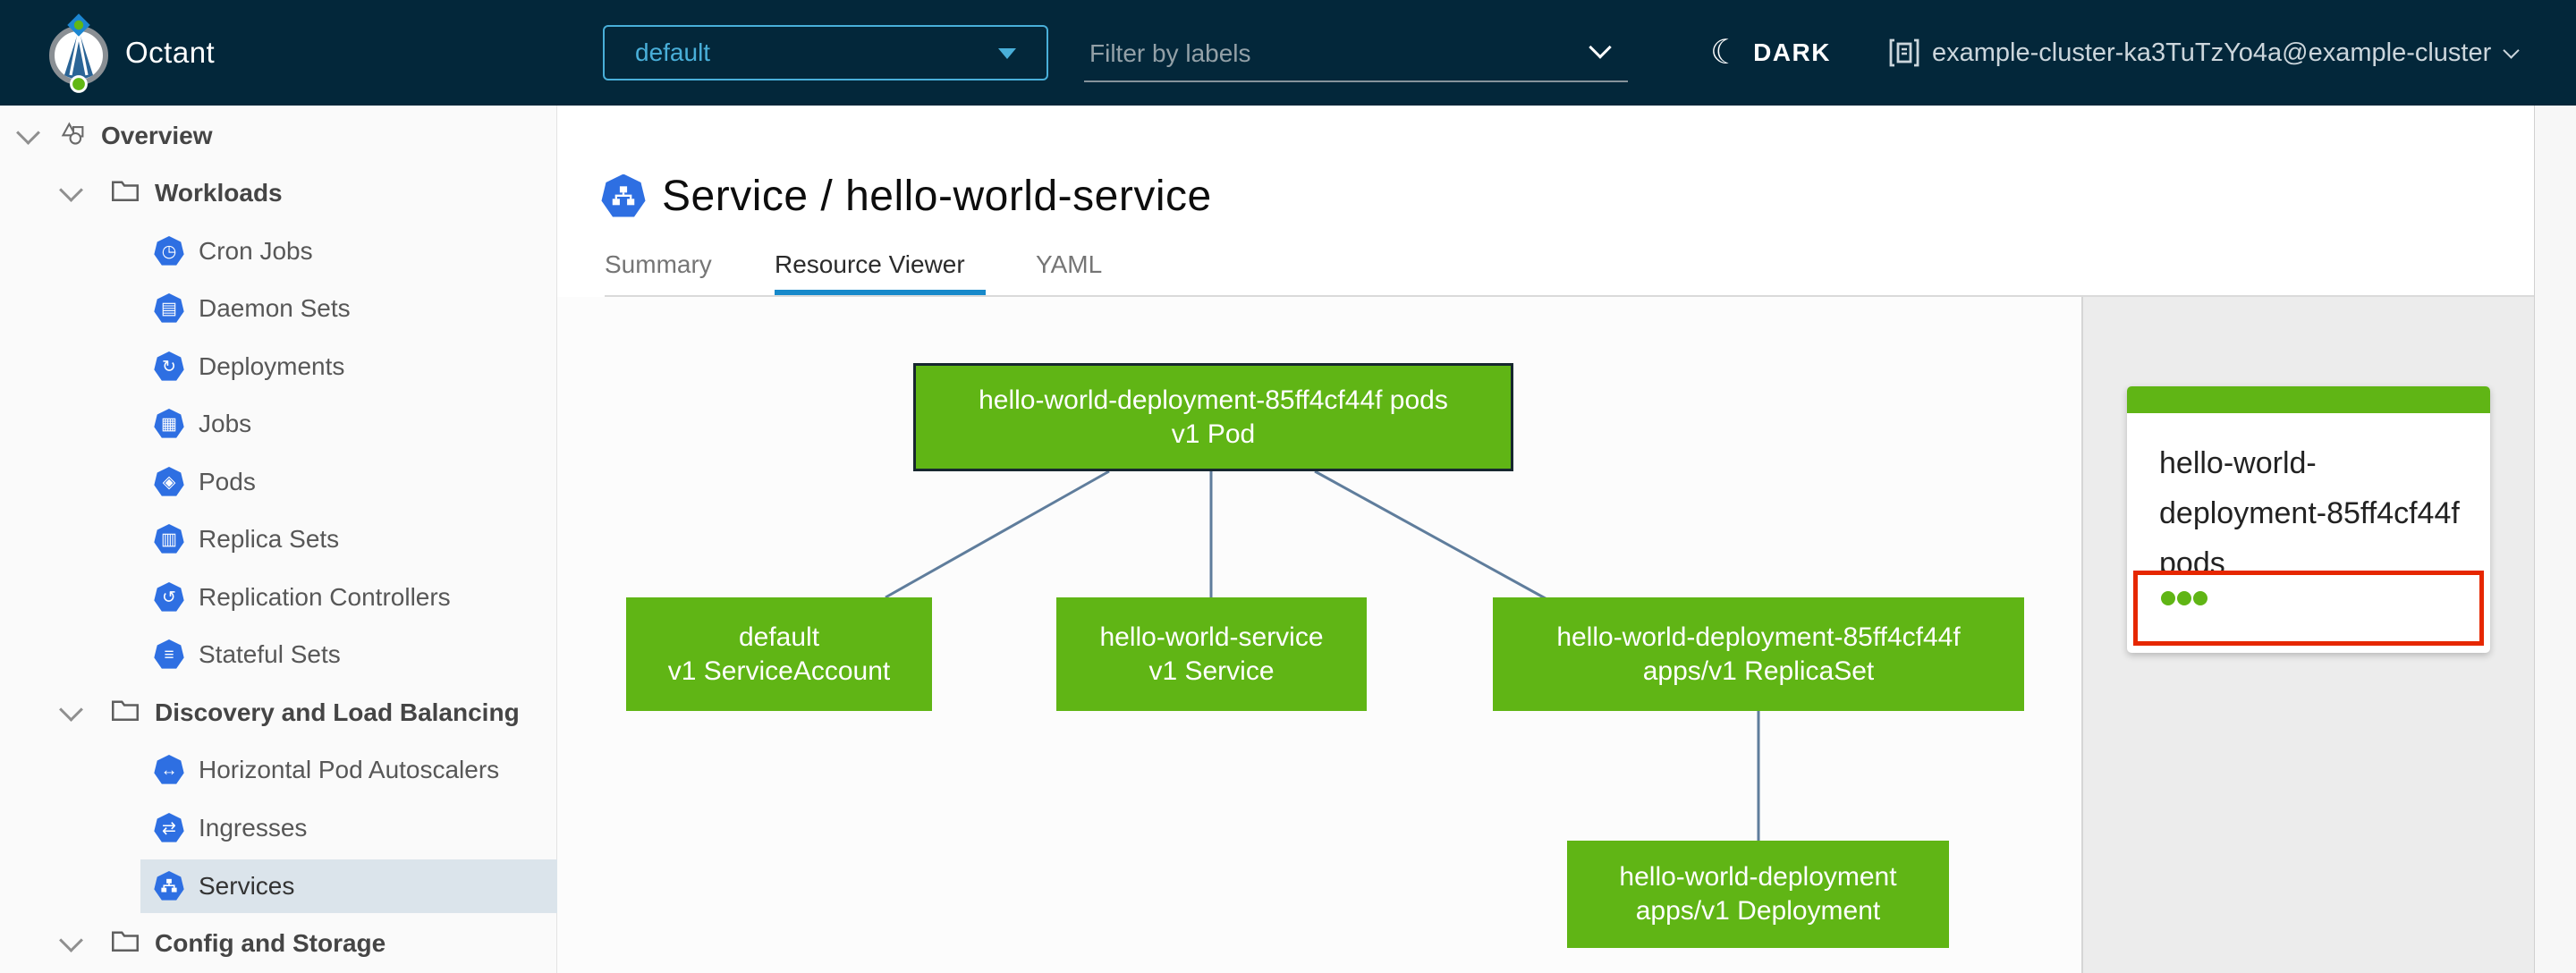  Describe the element at coordinates (170, 52) in the screenshot. I see `app-title: Octant` at that location.